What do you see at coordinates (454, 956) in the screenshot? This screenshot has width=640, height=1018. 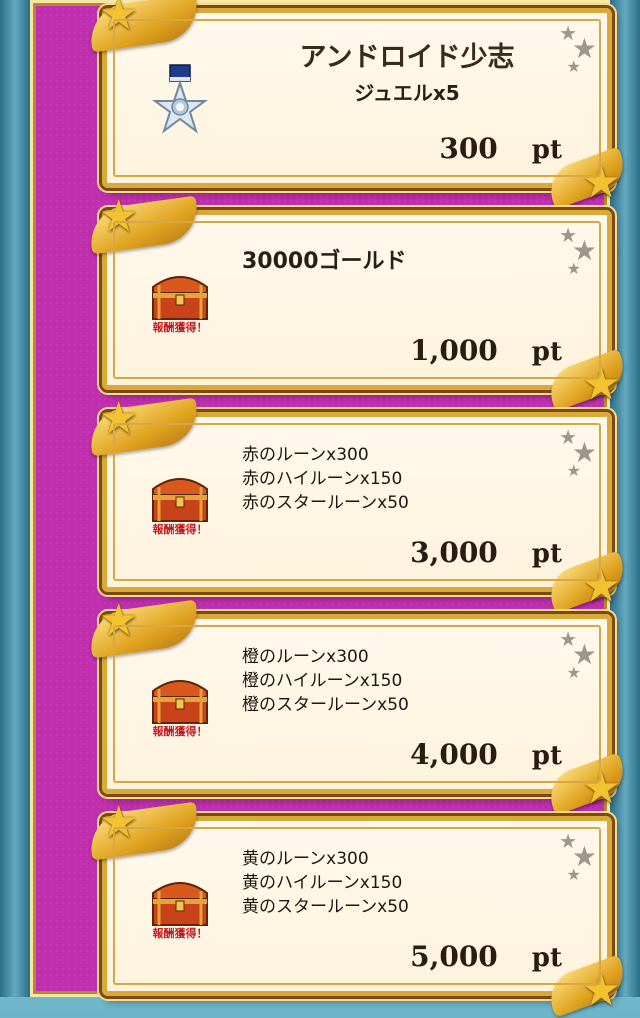 I see `points-value: 5,000` at bounding box center [454, 956].